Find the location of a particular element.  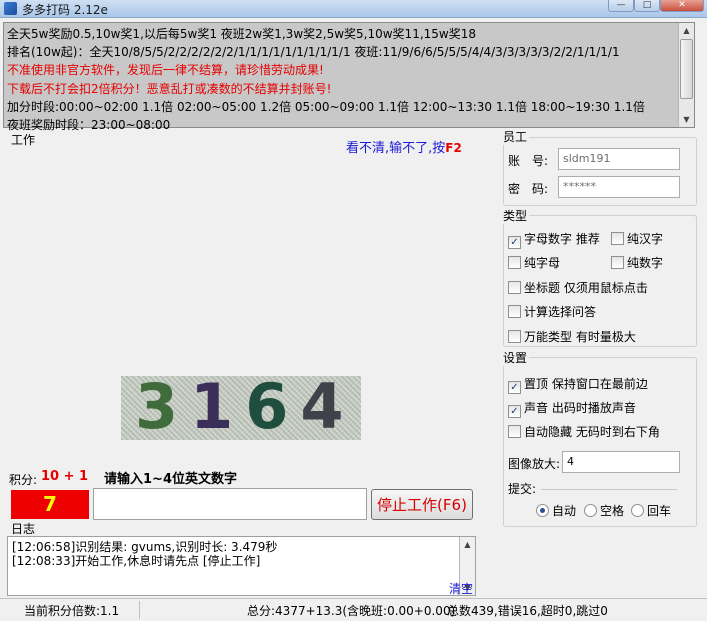

type-letters-checkbox: 纯字母 is located at coordinates (534, 262).